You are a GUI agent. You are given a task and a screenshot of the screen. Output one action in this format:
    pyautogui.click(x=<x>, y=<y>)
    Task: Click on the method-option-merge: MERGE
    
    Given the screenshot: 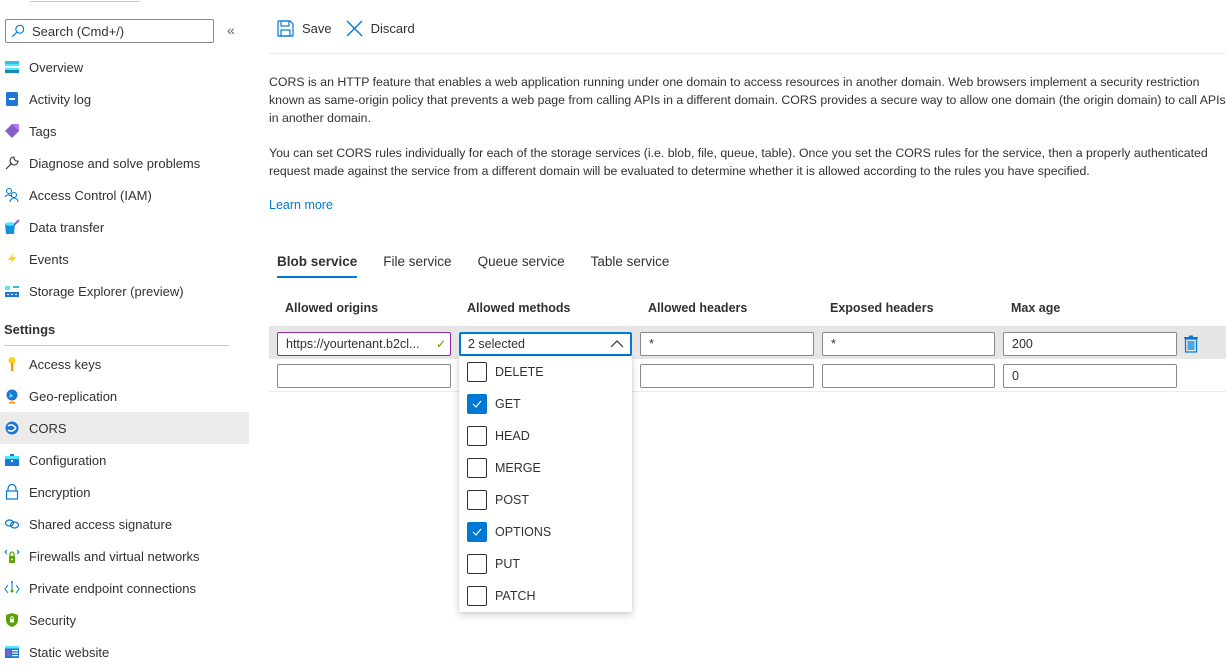 What is the action you would take?
    pyautogui.click(x=545, y=468)
    